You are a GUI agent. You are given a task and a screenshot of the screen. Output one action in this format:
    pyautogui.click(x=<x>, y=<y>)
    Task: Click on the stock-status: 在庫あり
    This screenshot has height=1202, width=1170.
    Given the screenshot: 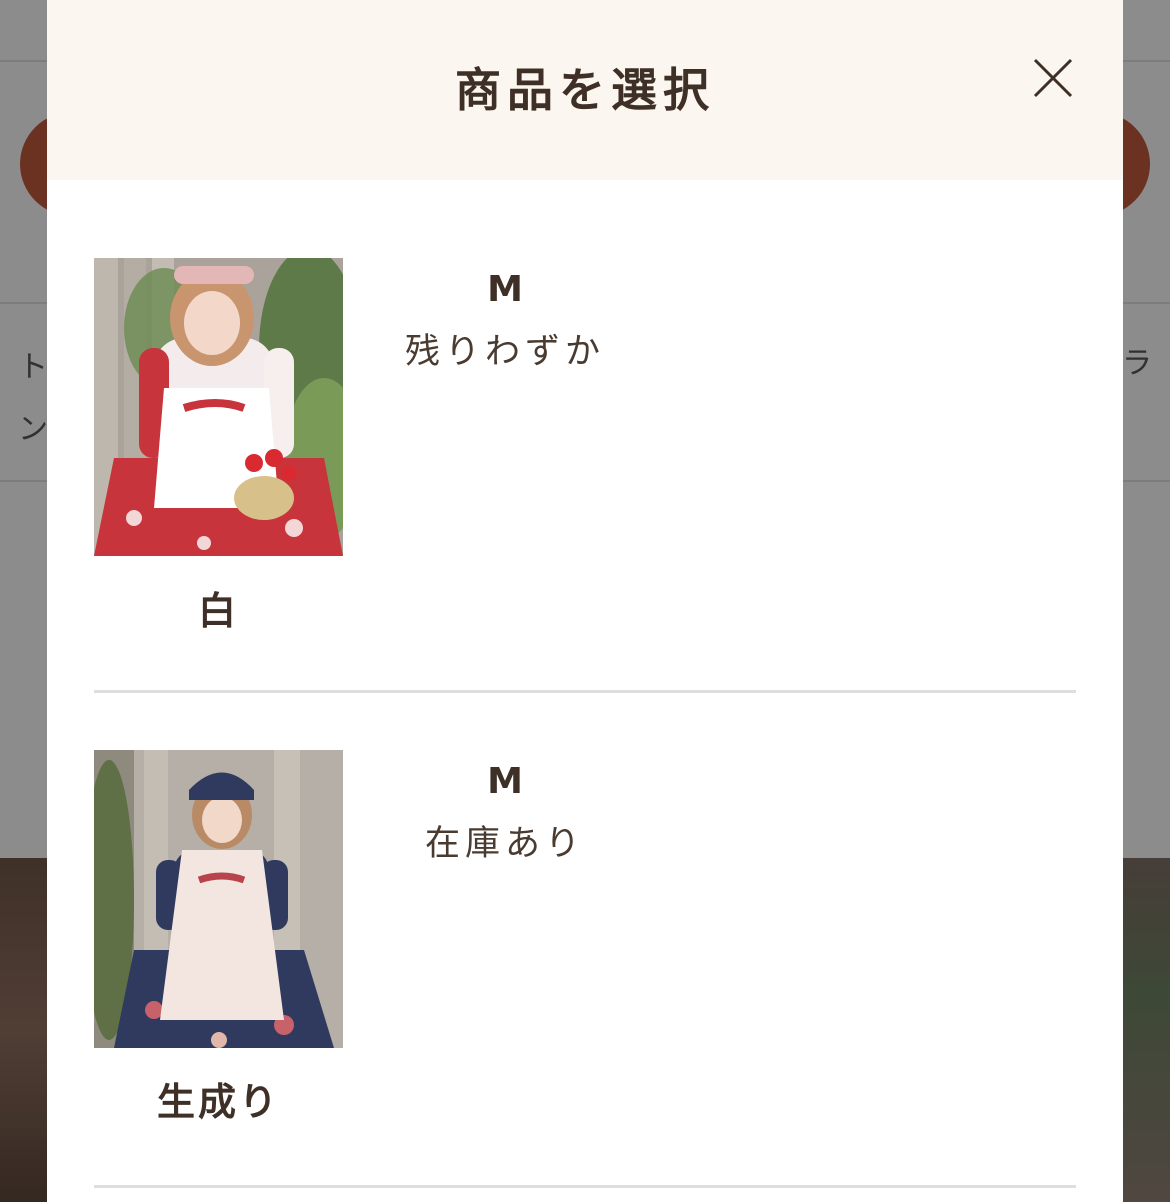 What is the action you would take?
    pyautogui.click(x=504, y=844)
    